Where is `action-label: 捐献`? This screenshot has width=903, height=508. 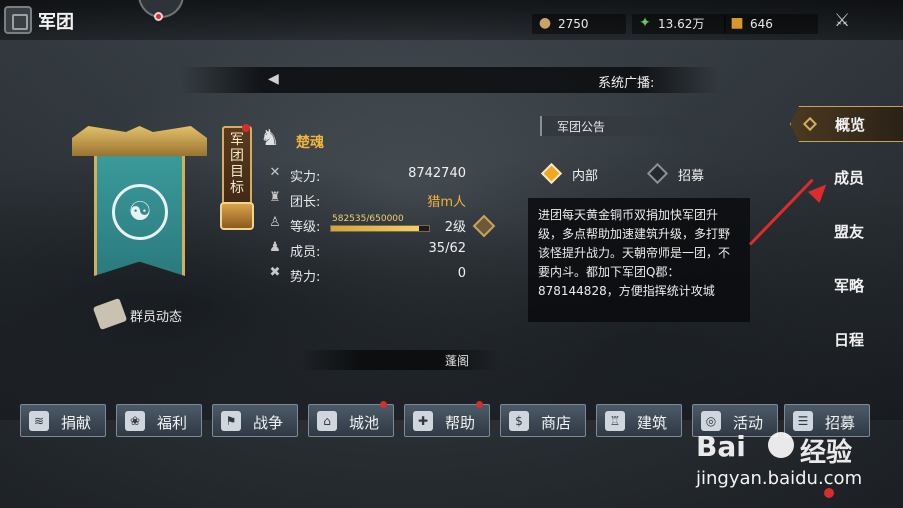 action-label: 捐献 is located at coordinates (76, 423).